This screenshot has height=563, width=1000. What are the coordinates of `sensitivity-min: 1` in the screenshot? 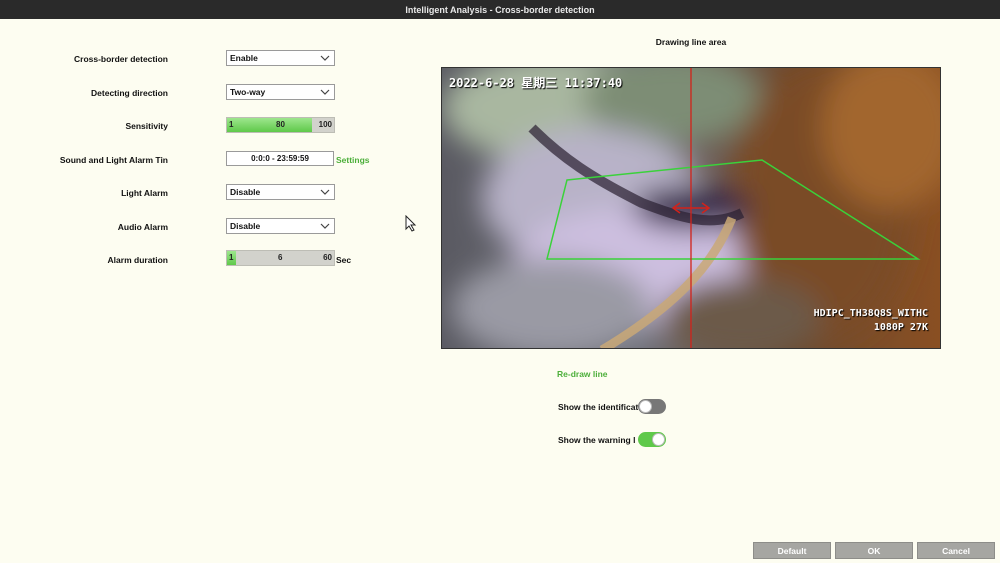 It's located at (231, 124).